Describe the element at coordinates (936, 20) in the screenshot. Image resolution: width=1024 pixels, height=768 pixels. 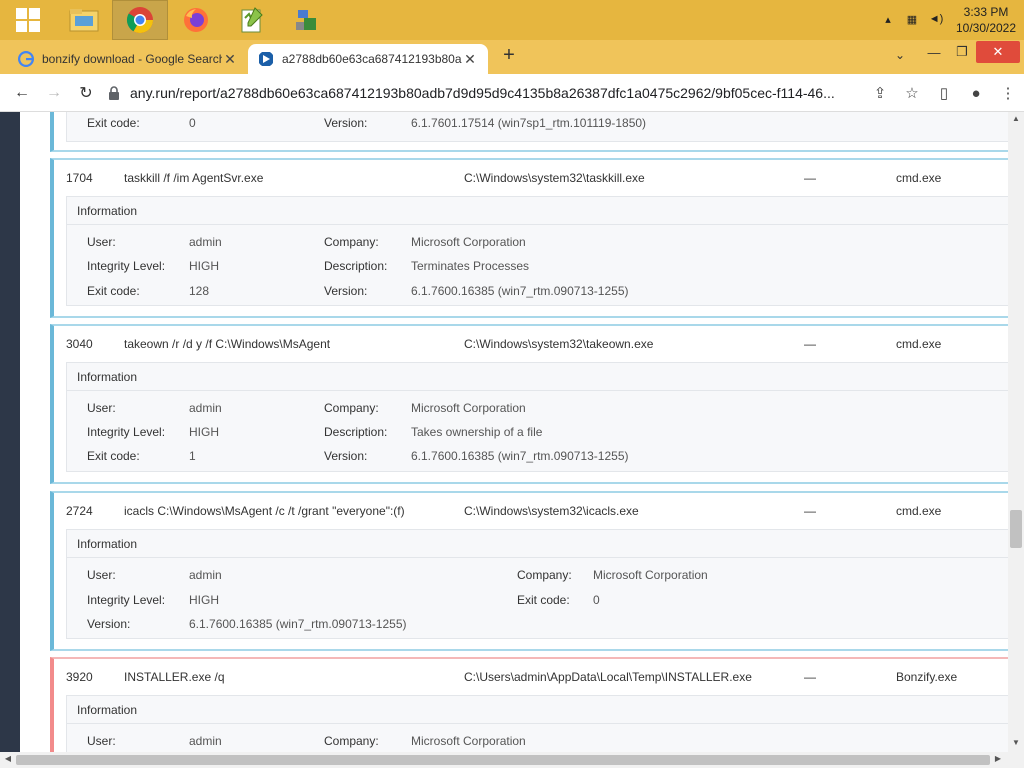
I see `volume-icon: ◄)` at that location.